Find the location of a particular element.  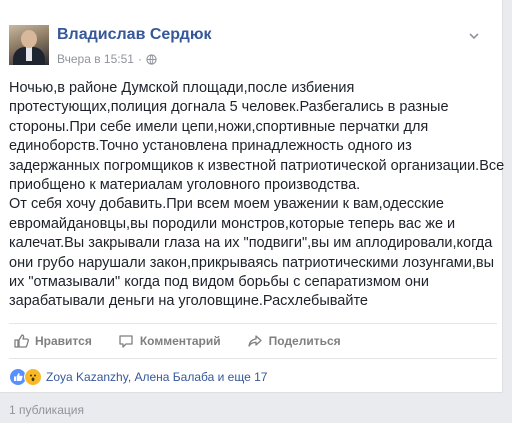

share-label: Поделиться is located at coordinates (304, 341).